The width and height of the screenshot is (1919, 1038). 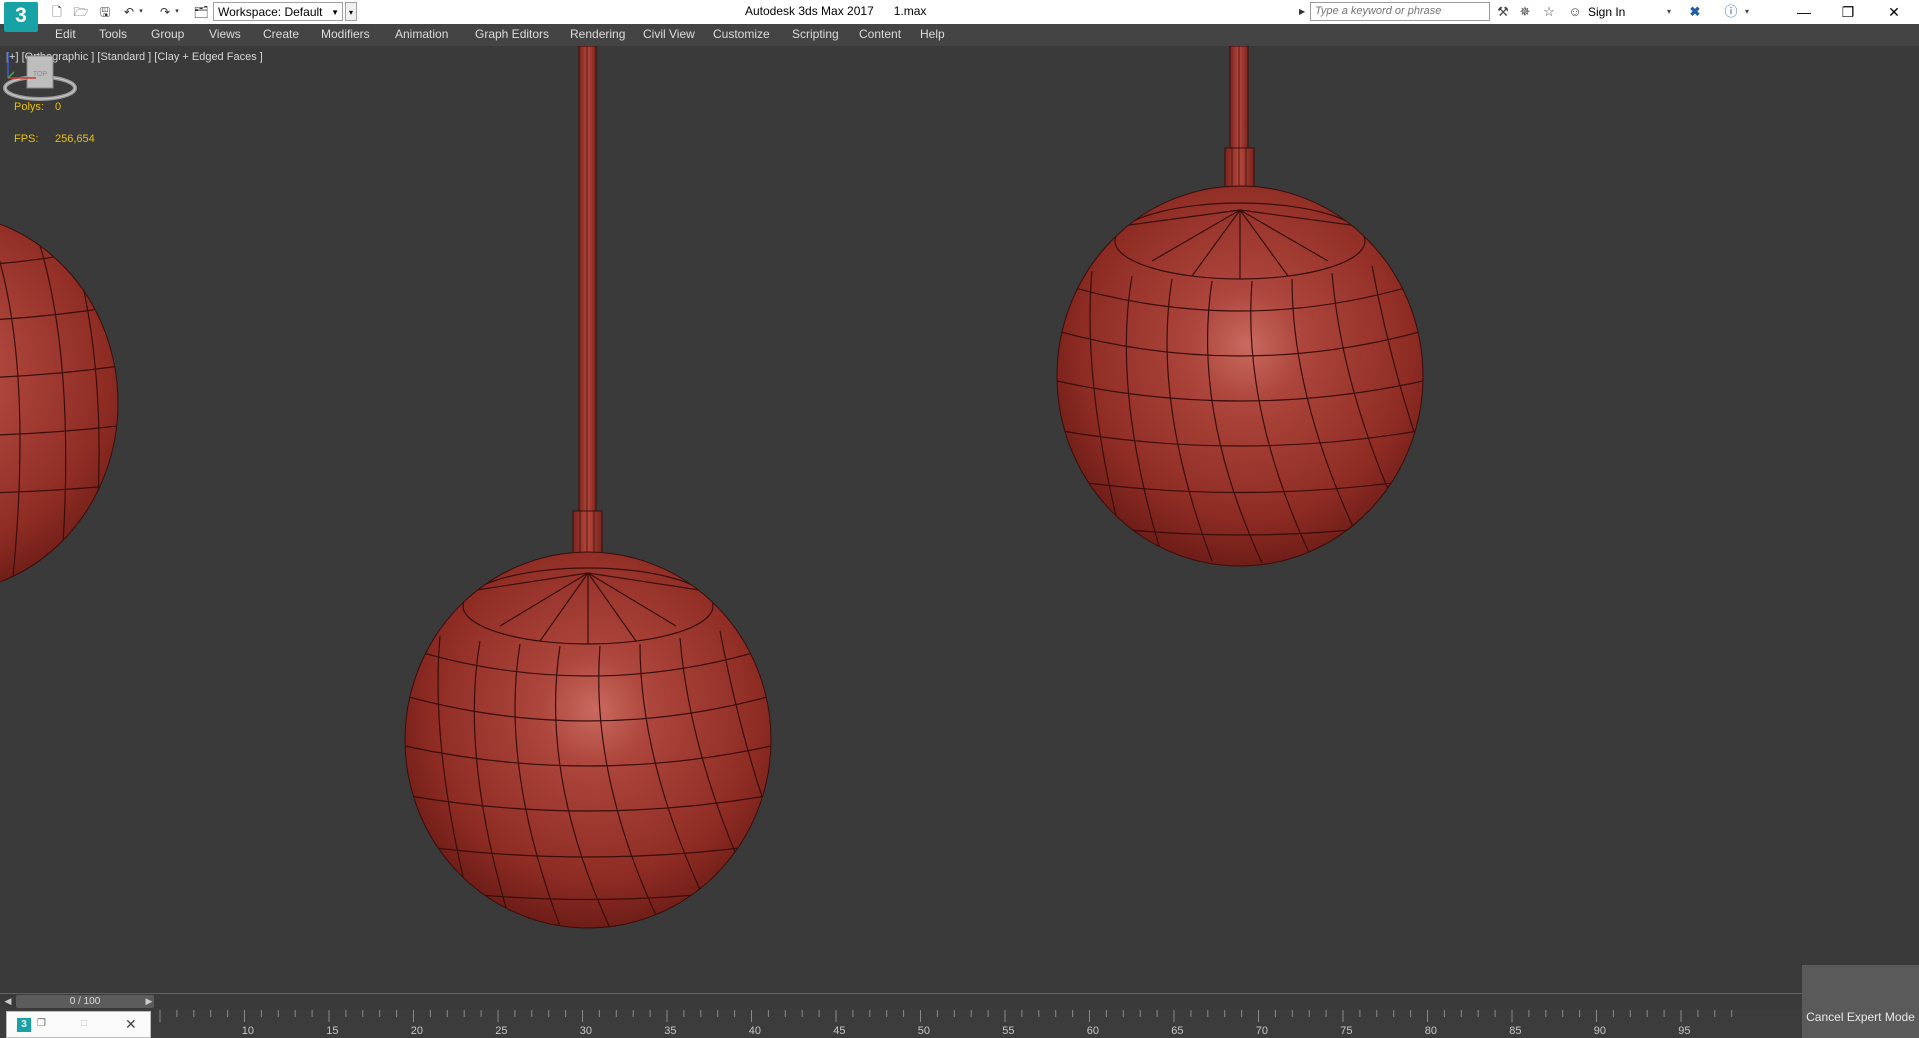 I want to click on search-input, so click(x=1400, y=11).